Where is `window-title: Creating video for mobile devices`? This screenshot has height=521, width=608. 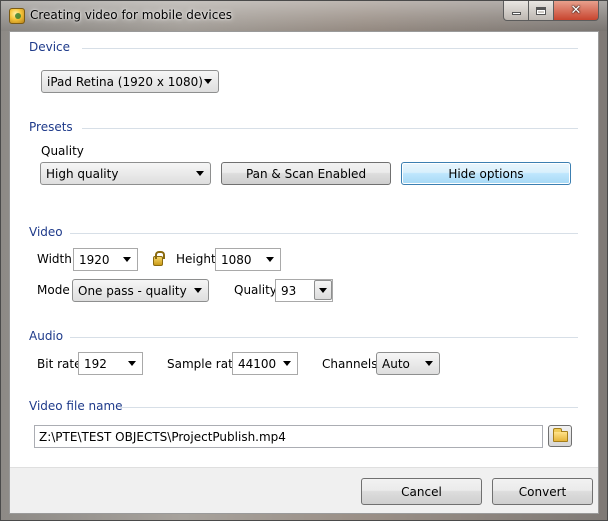
window-title: Creating video for mobile devices is located at coordinates (131, 15).